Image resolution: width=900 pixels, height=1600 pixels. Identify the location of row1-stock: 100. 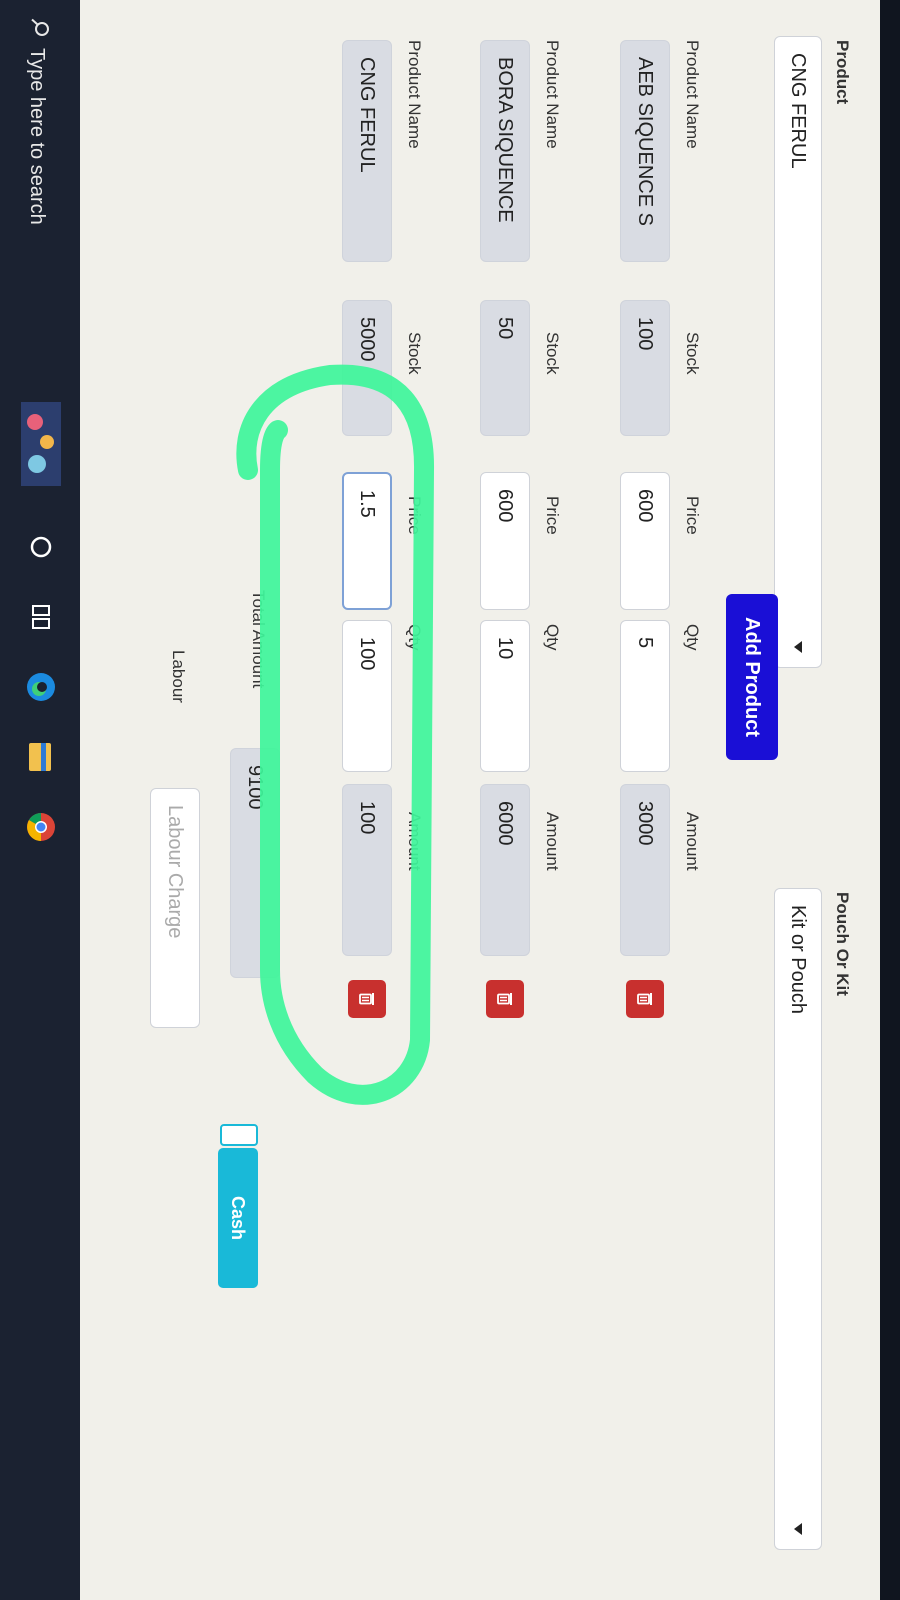
(645, 368).